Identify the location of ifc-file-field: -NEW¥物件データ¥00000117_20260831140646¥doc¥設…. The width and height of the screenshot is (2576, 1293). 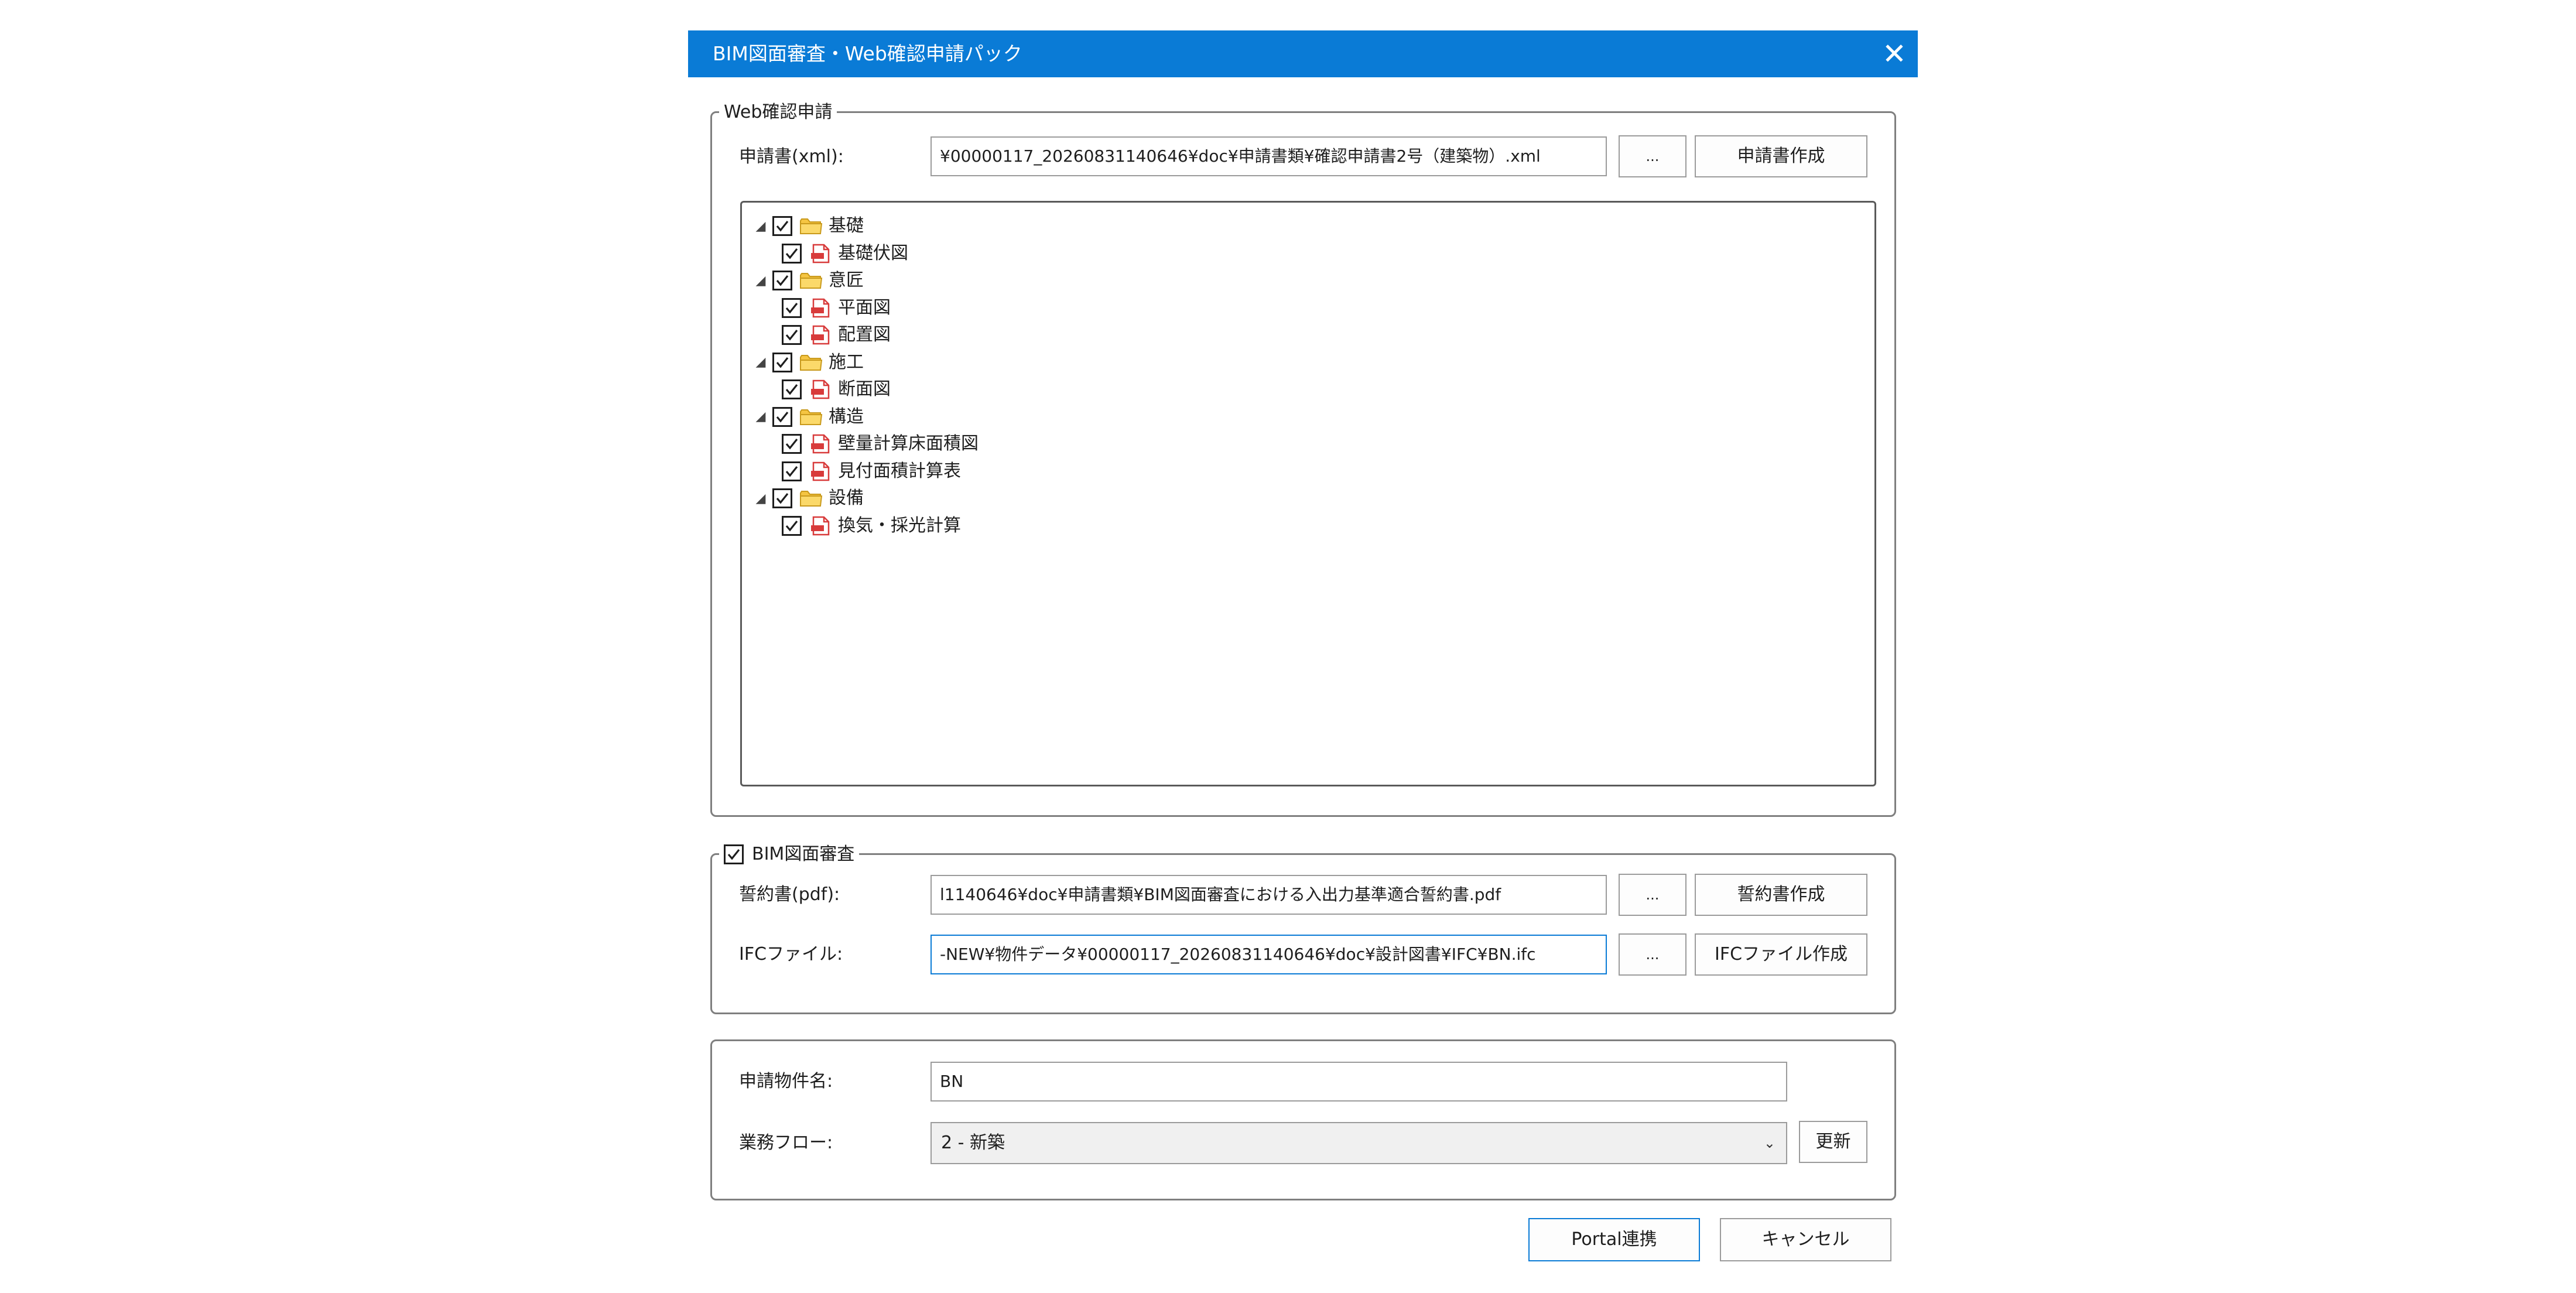
(1268, 954).